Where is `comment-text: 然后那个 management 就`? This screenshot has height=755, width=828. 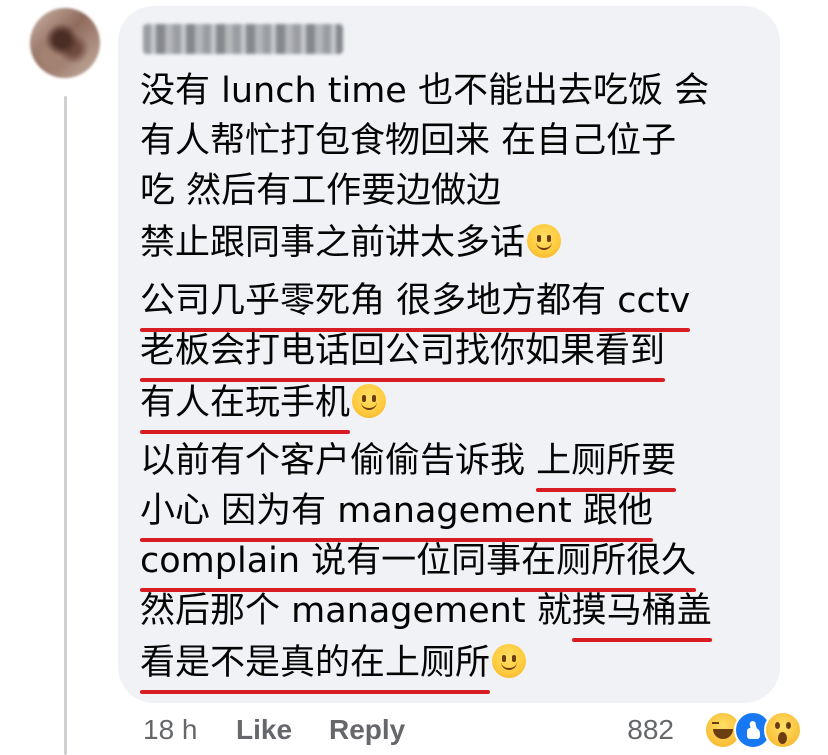 comment-text: 然后那个 management 就 is located at coordinates (356, 611).